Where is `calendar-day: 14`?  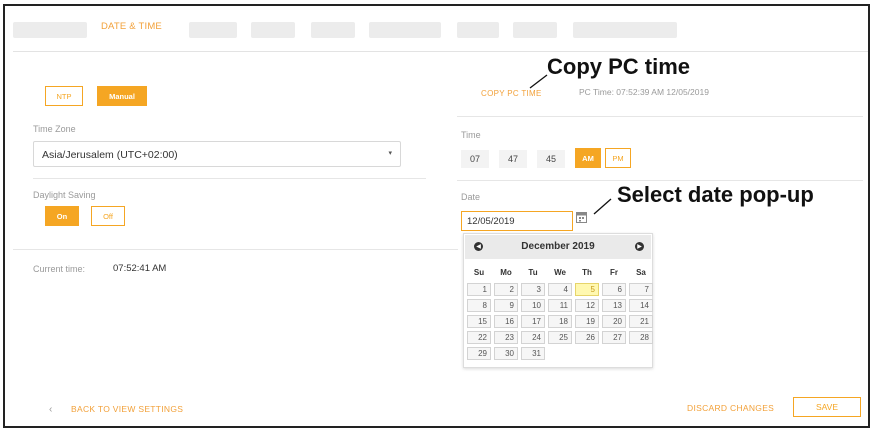
calendar-day: 14 is located at coordinates (641, 305).